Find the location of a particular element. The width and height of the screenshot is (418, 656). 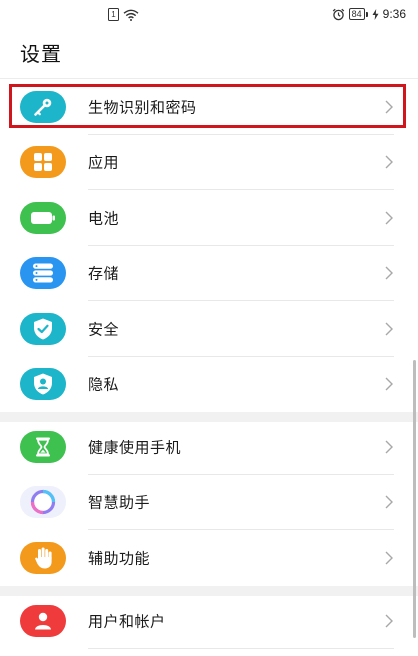

settings-item-accessibility: 辅助功能 is located at coordinates (204, 558).